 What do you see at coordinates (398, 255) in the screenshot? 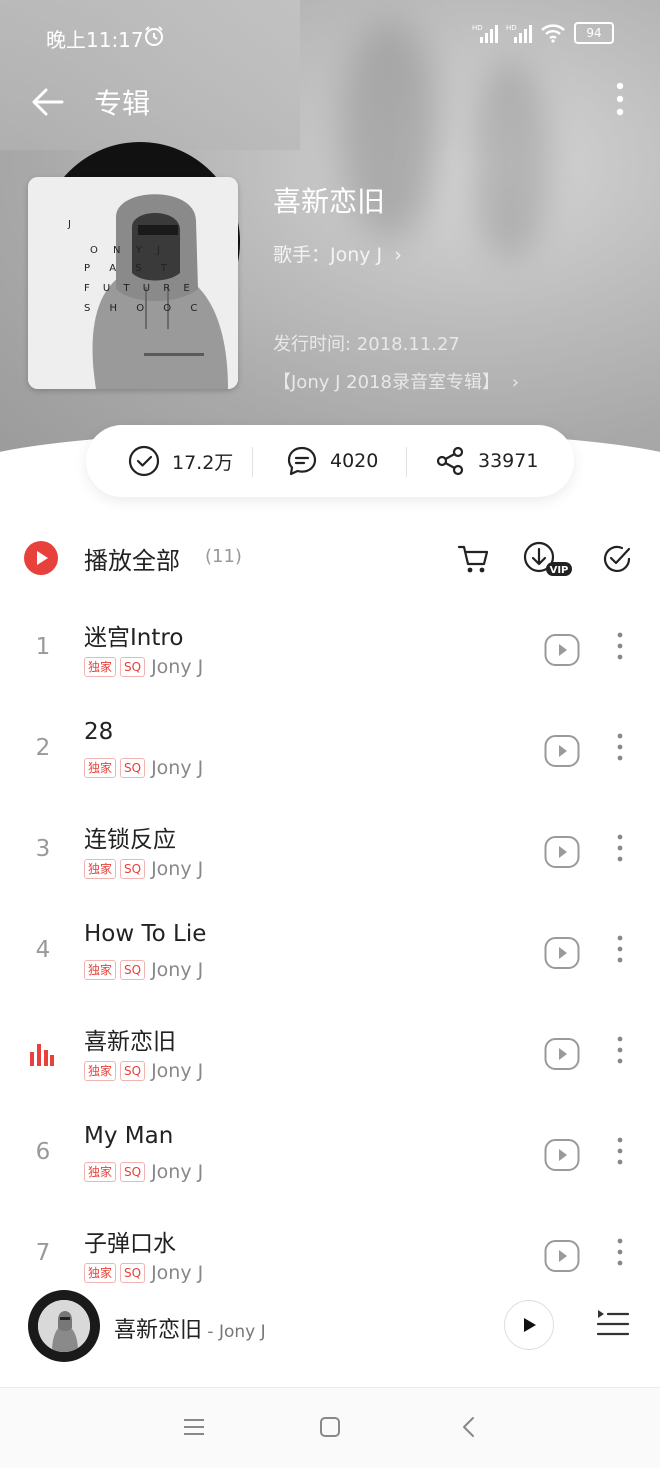
I see `chevron-right-icon: ›` at bounding box center [398, 255].